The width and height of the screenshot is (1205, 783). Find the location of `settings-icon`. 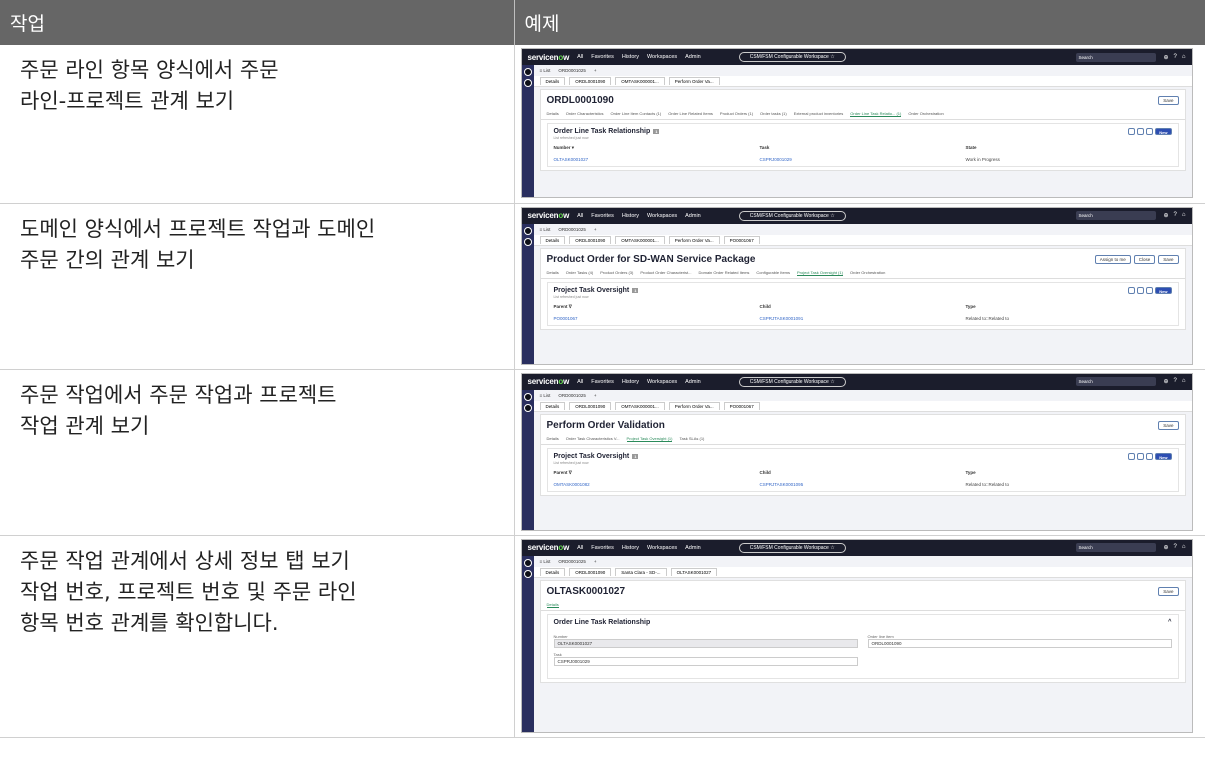

settings-icon is located at coordinates (1141, 456).